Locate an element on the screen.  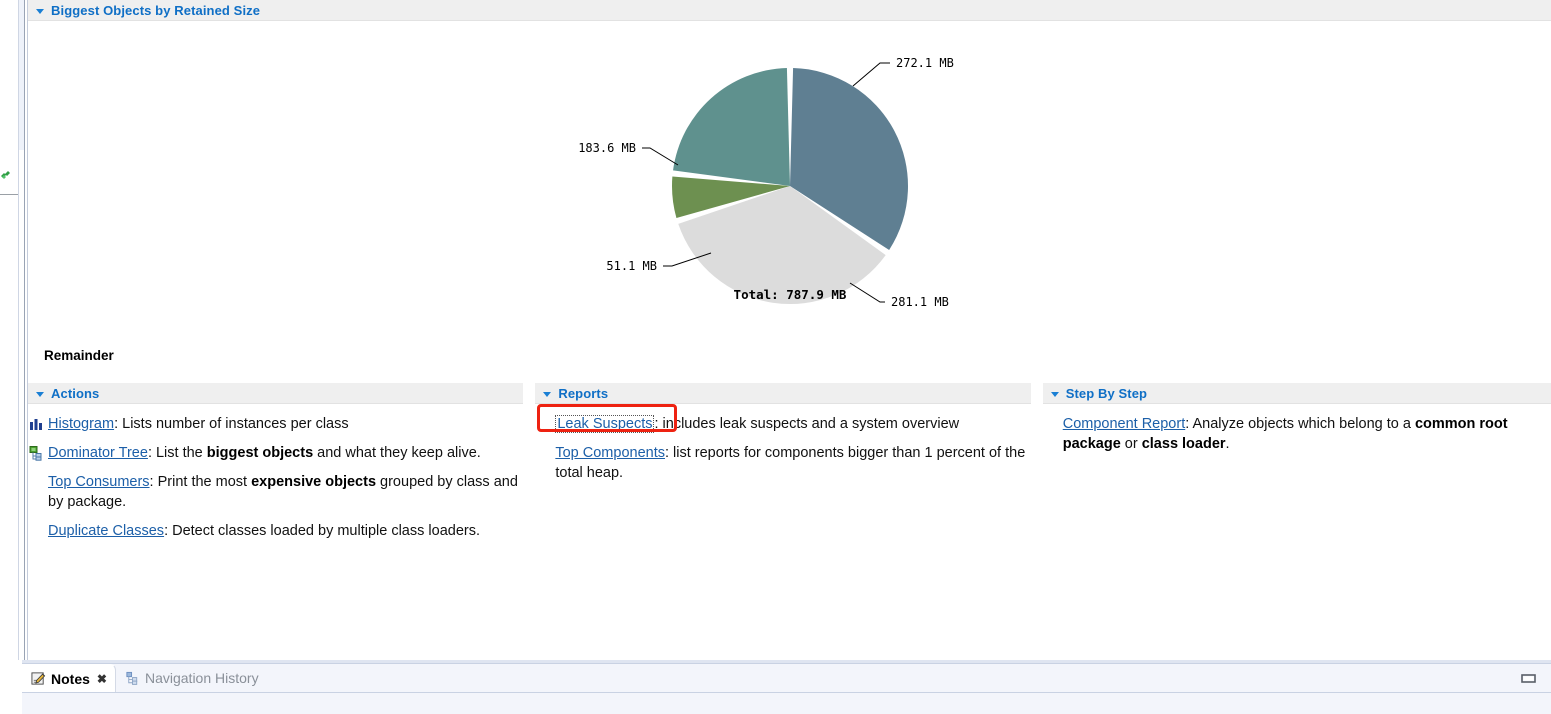
bottom-view-stack: Notes ✖ Navigation History is located at coordinates (786, 687).